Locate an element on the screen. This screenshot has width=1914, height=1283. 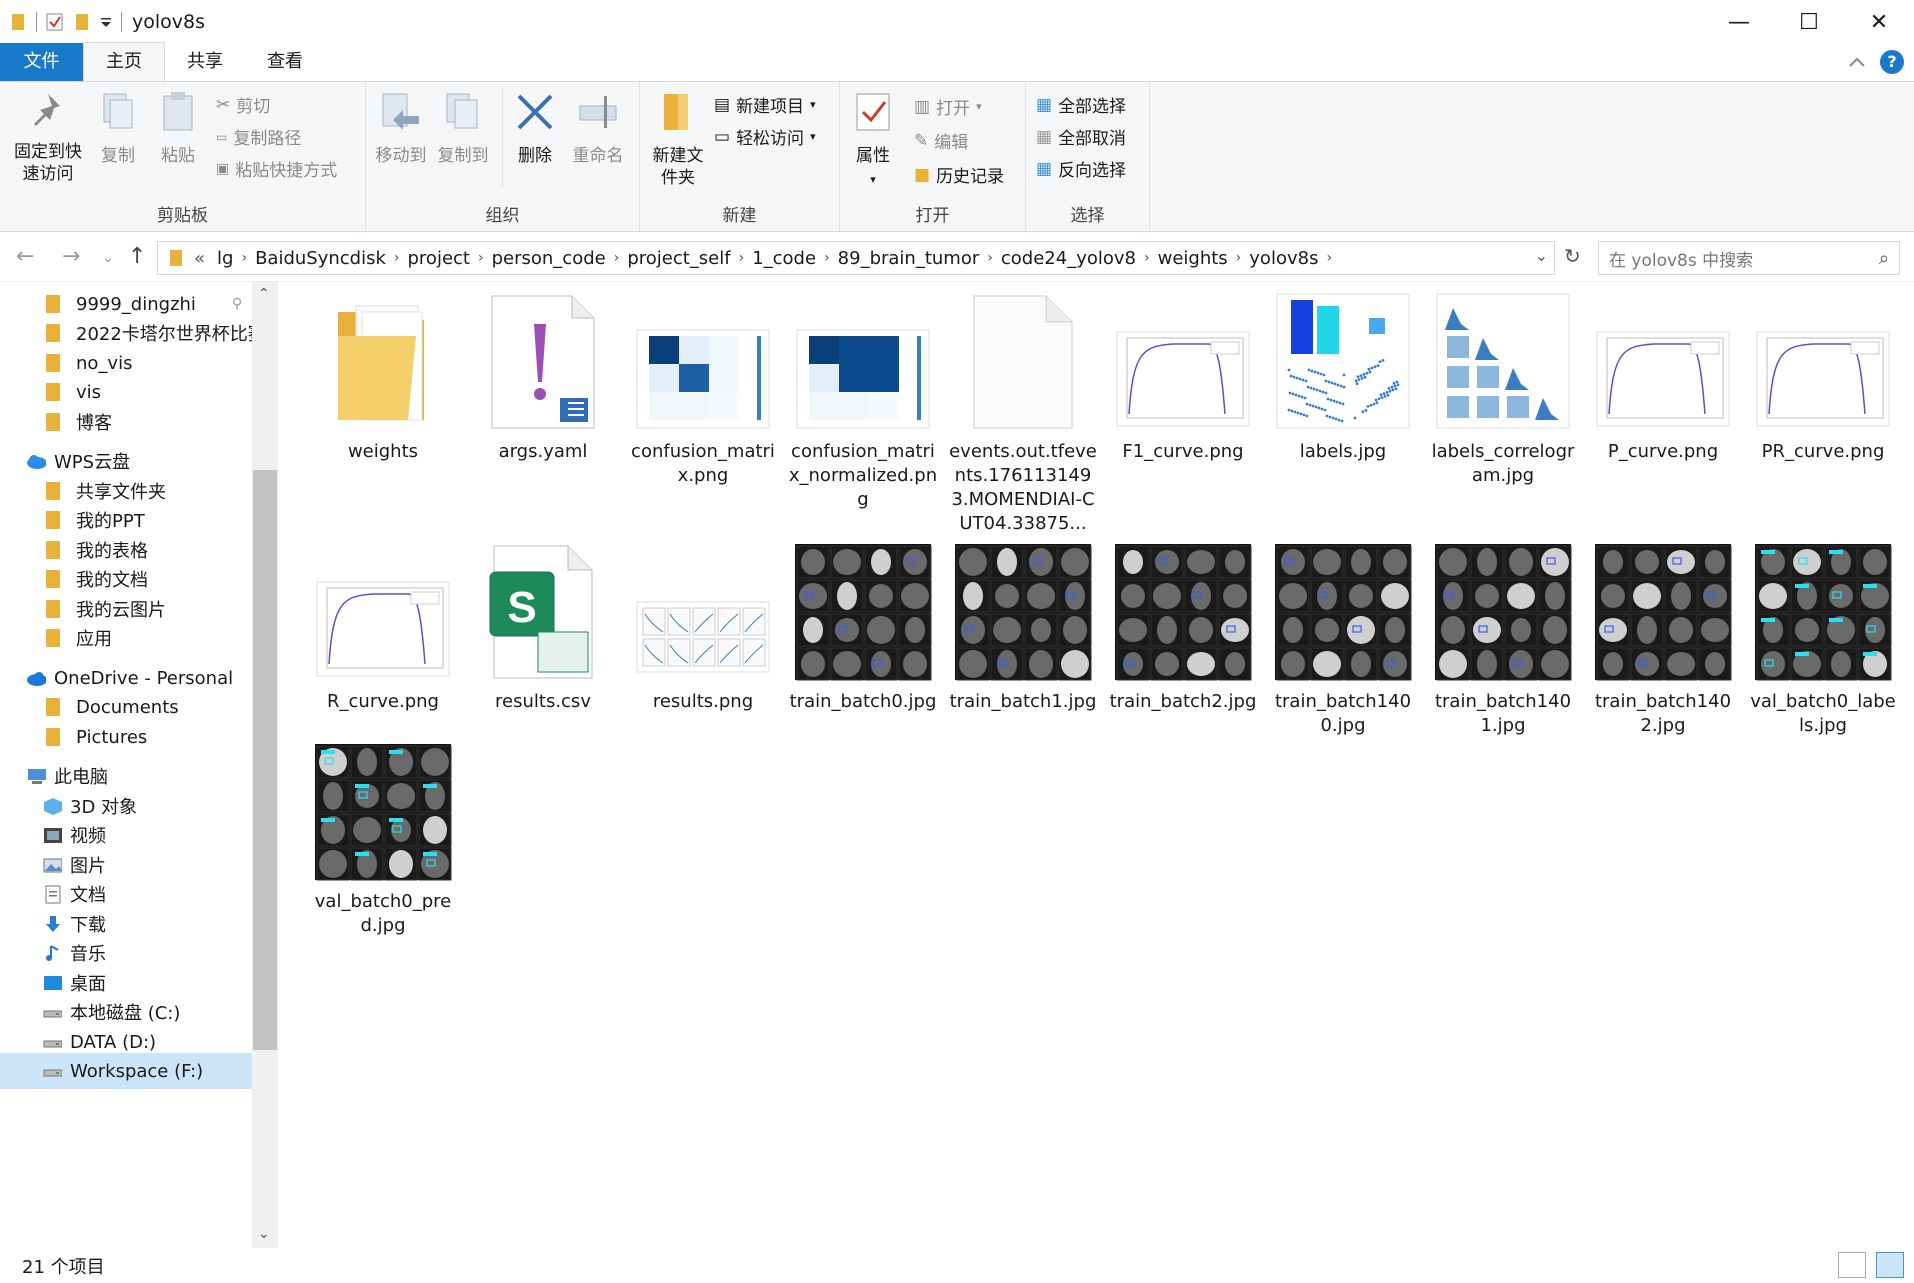
image-thumbnail is located at coordinates (383, 813).